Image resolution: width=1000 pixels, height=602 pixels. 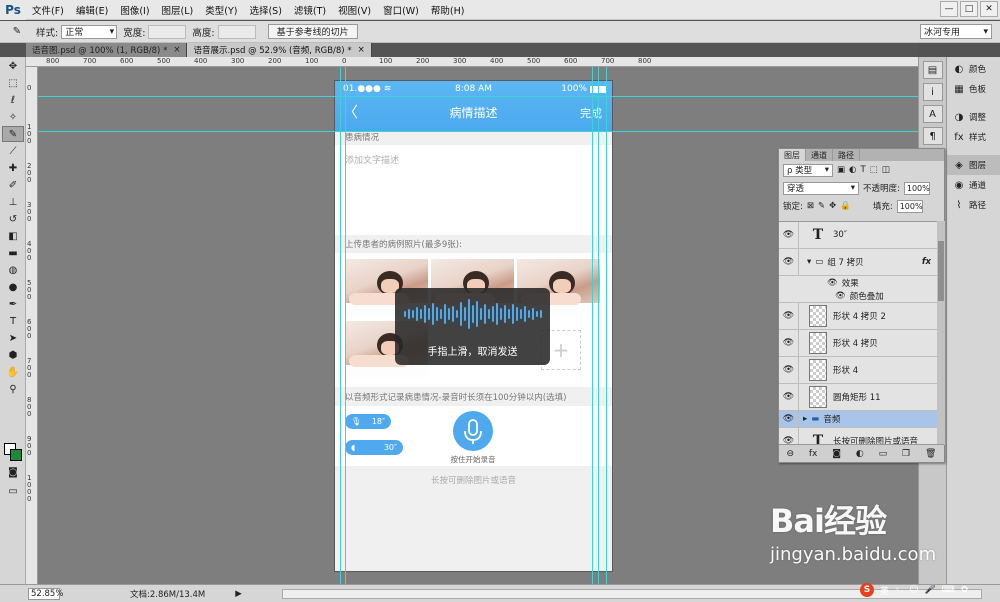 What do you see at coordinates (221, 10) in the screenshot?
I see `menu-type: 类型(Y)` at bounding box center [221, 10].